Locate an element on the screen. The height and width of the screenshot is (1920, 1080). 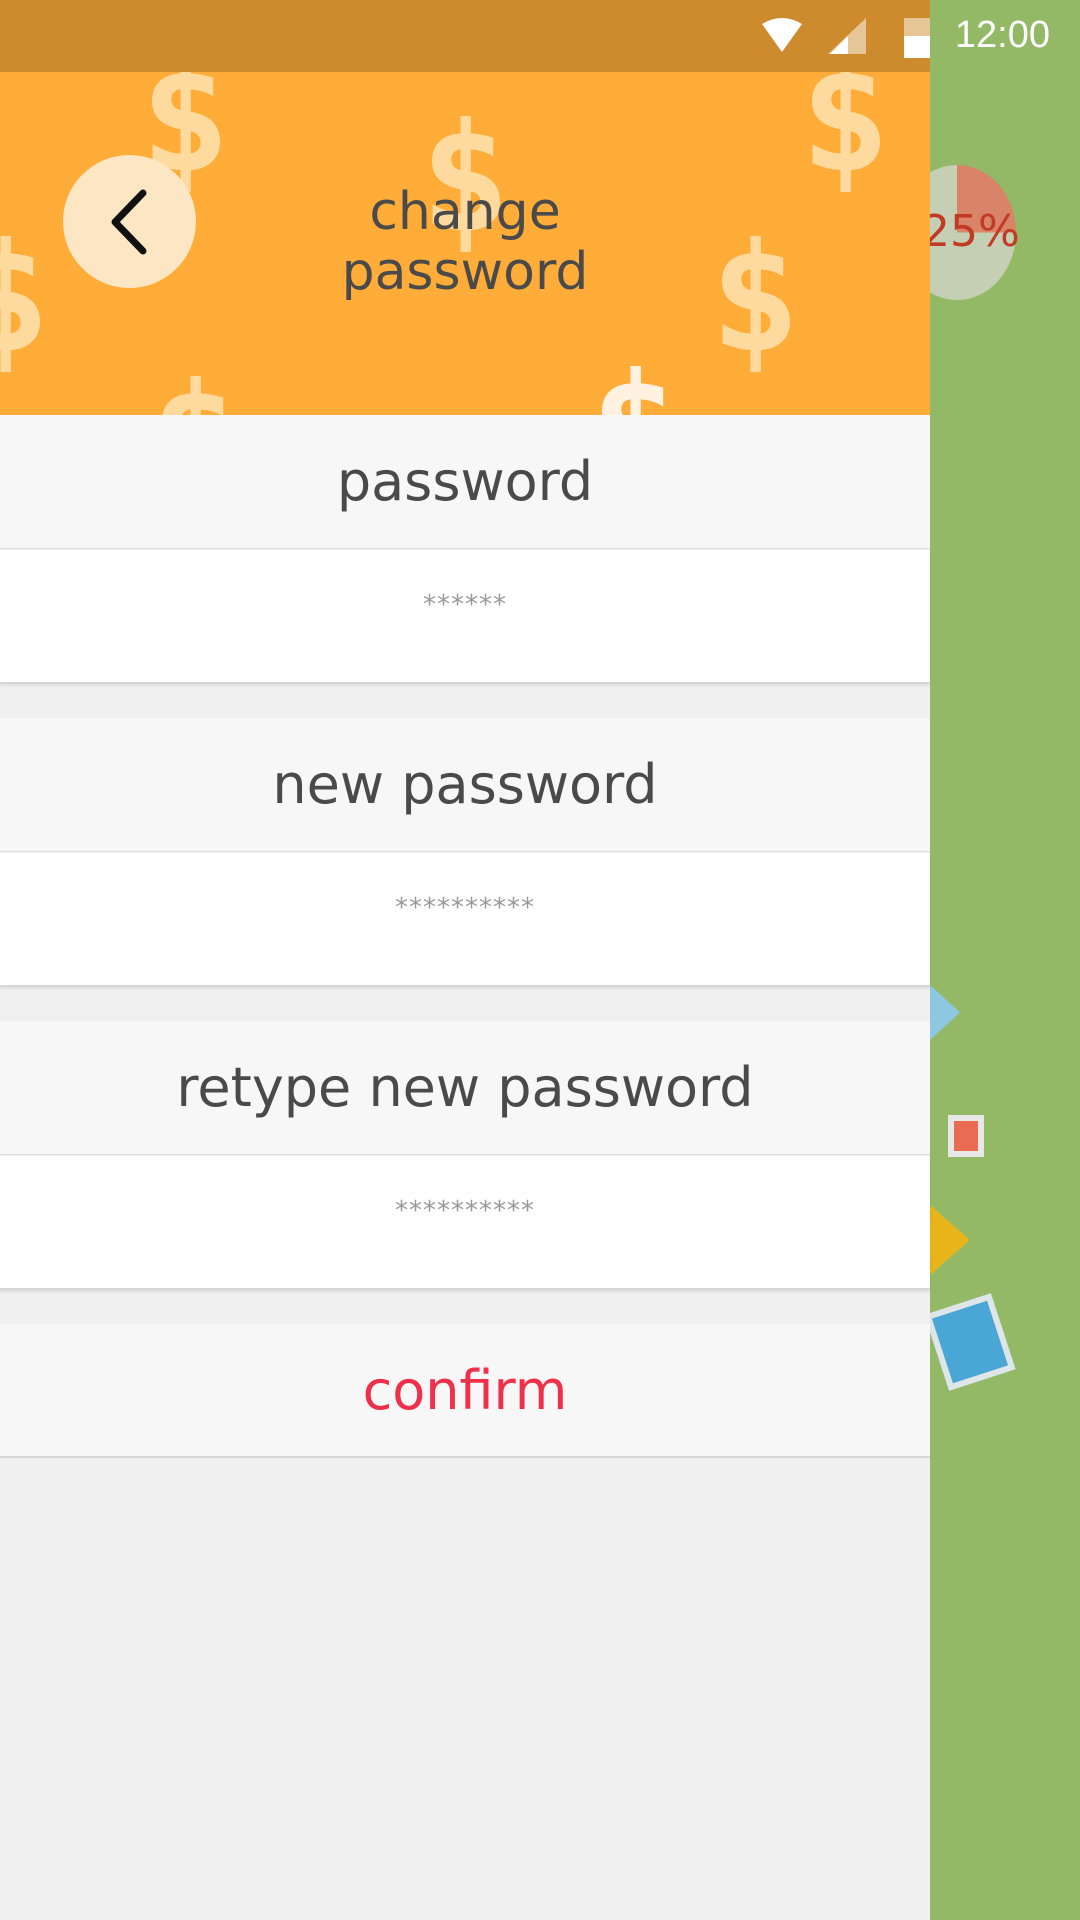
new-password-field-container is located at coordinates (465, 920).